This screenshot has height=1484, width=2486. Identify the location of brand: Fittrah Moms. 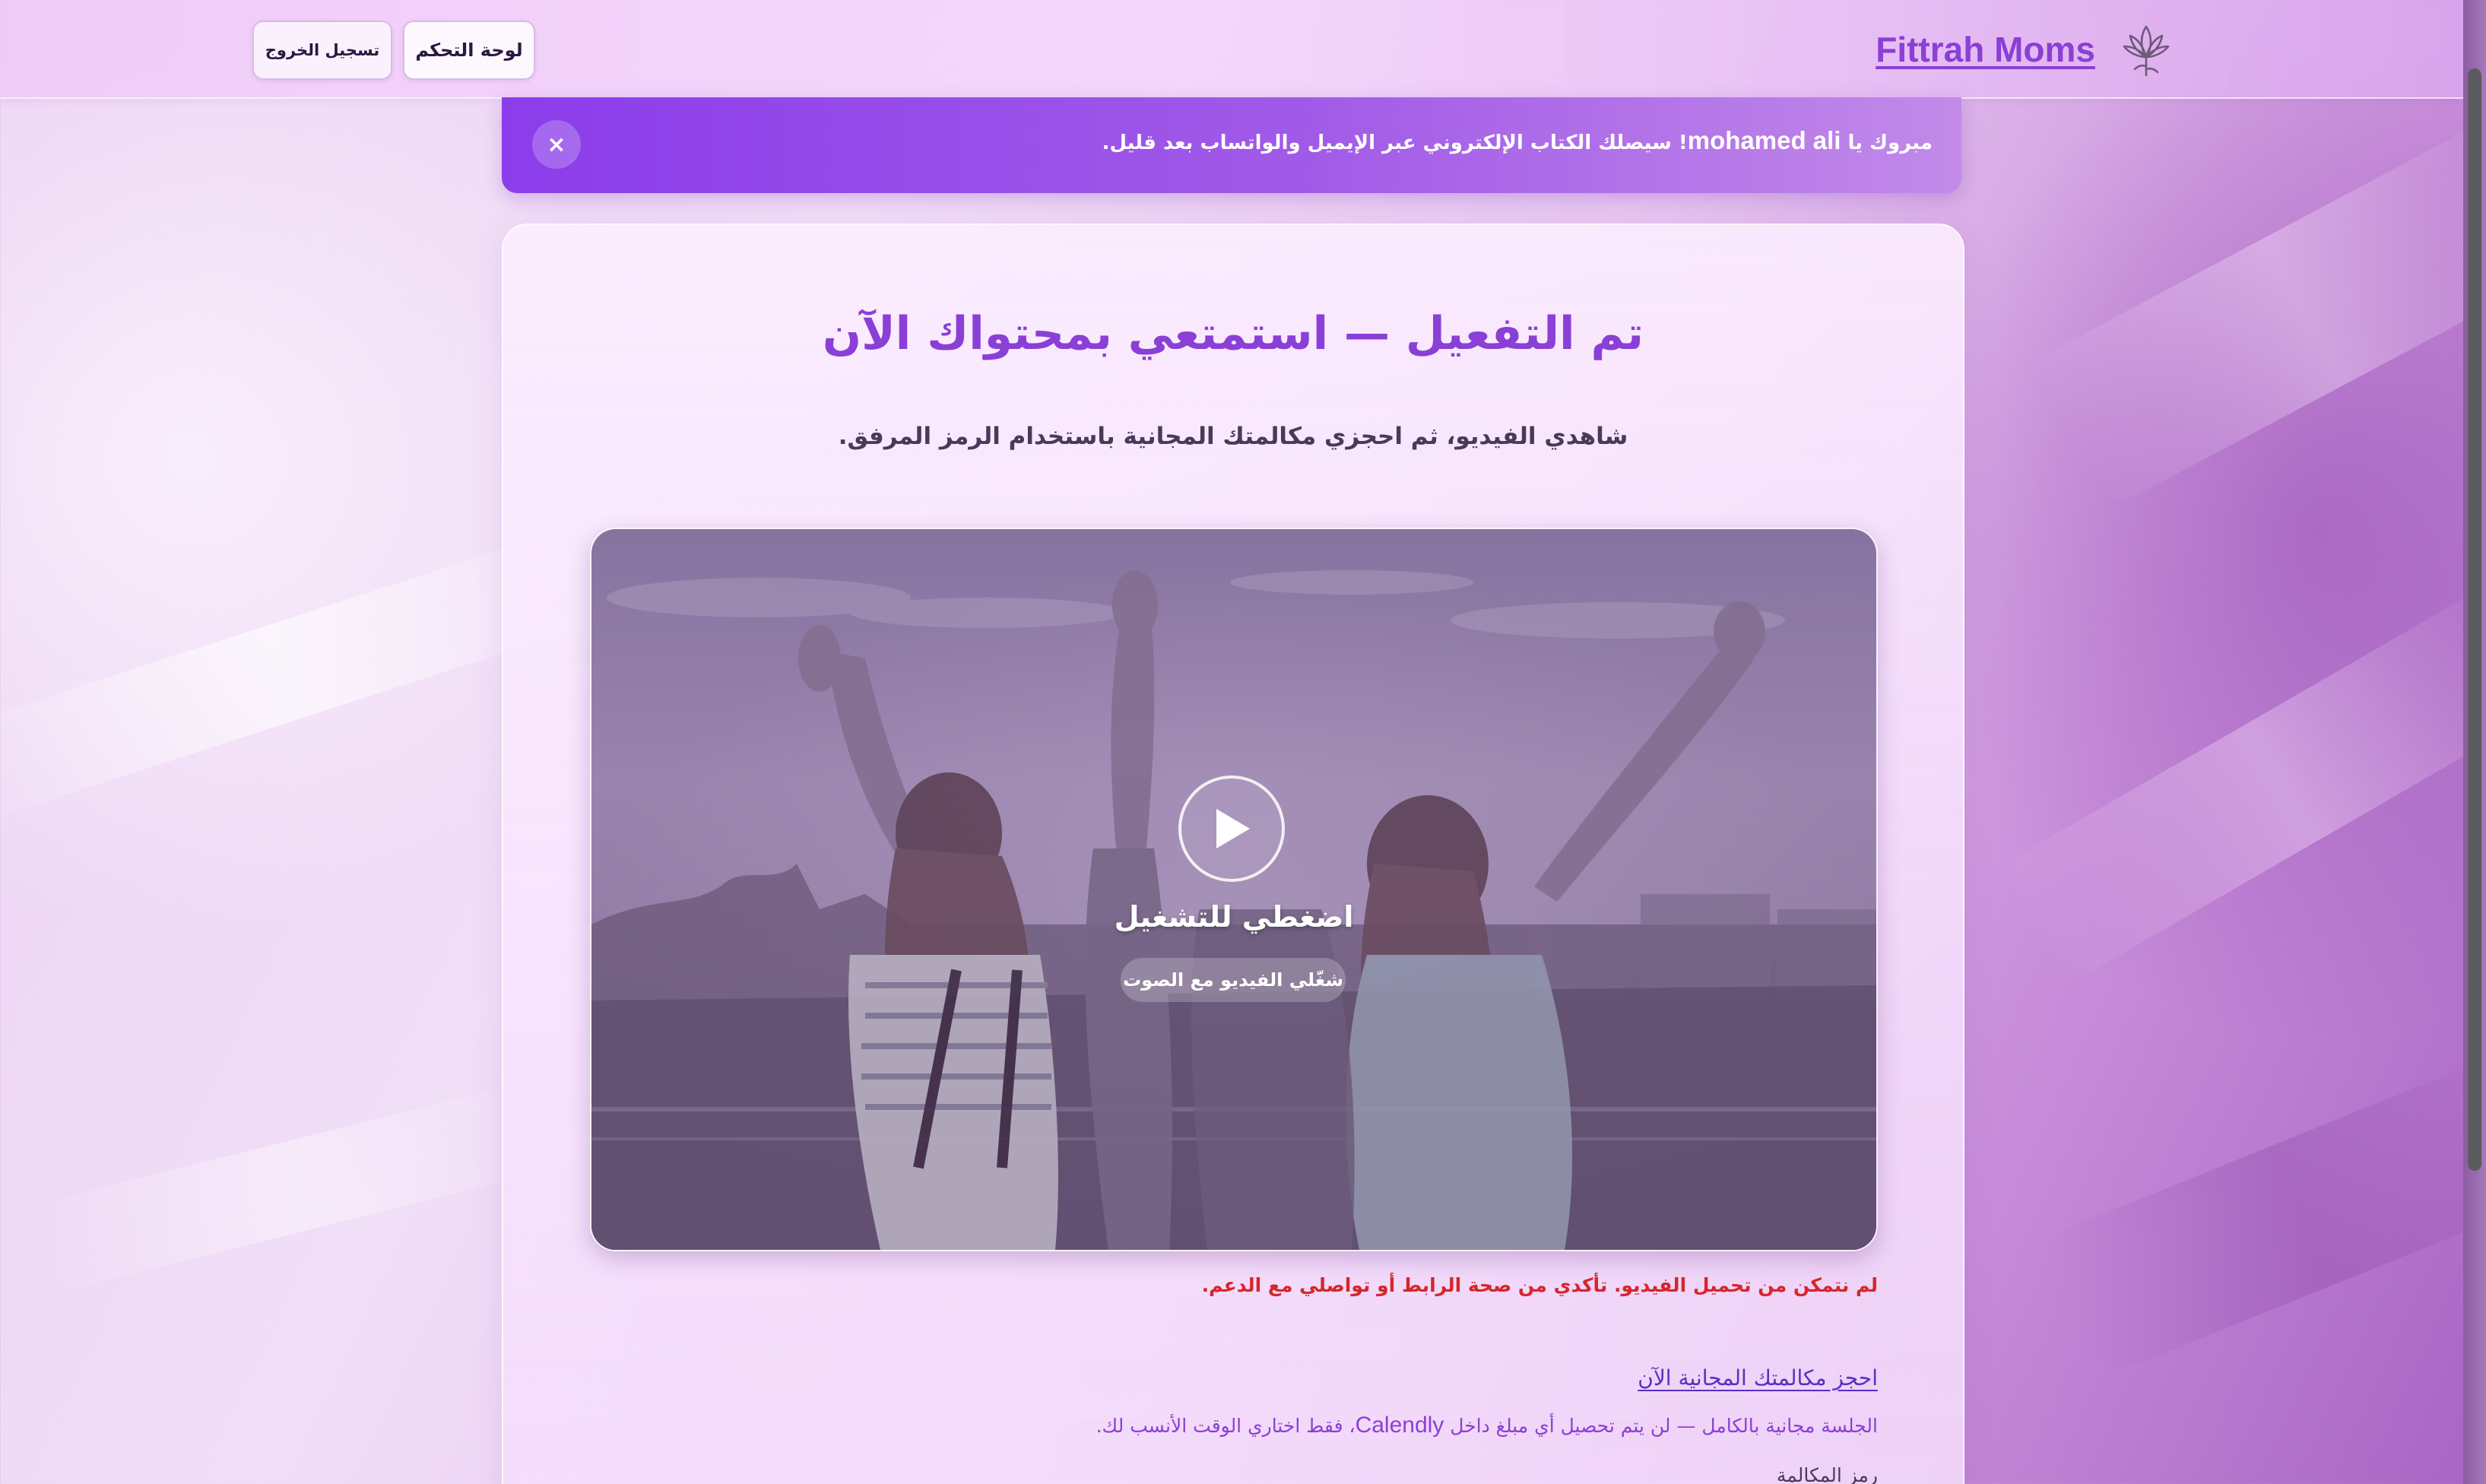
(2025, 49).